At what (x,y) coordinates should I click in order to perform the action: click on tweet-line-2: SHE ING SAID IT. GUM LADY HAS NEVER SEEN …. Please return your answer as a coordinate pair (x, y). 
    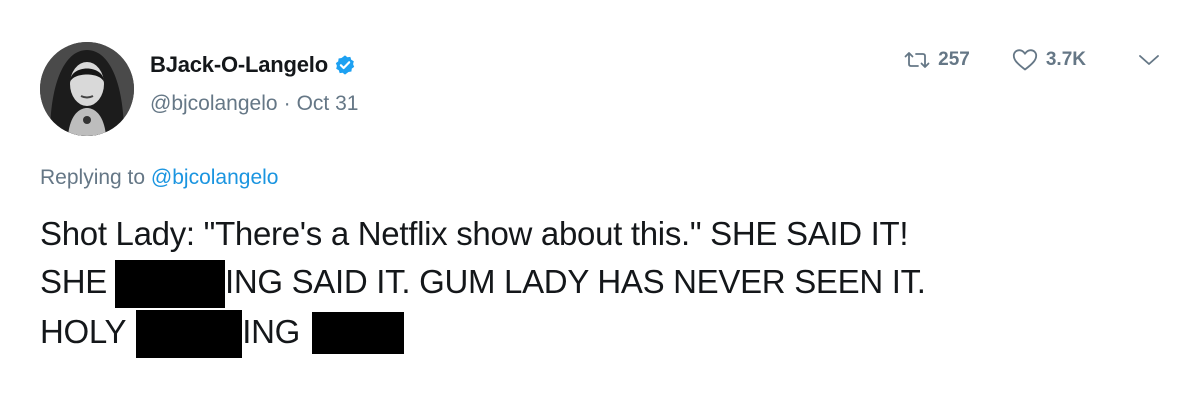
    Looking at the image, I should click on (605, 283).